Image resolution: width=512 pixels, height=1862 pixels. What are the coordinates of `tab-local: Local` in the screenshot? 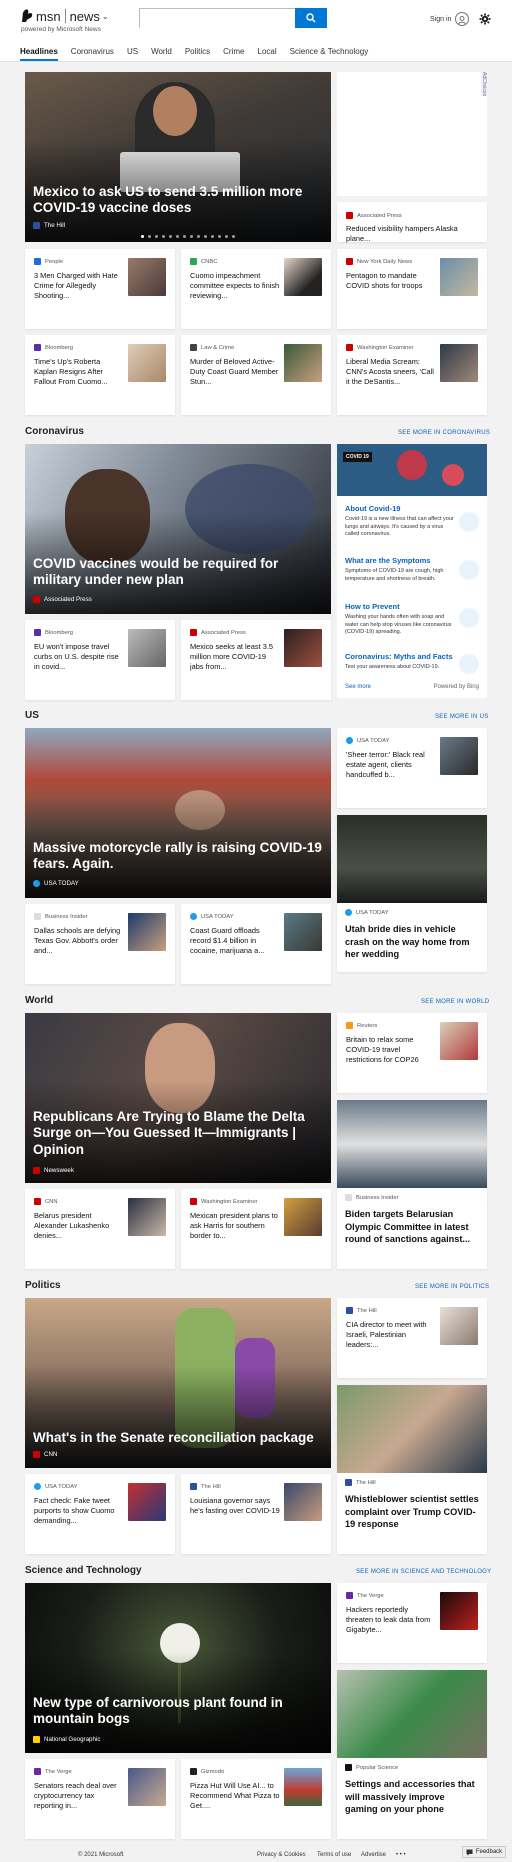 It's located at (267, 54).